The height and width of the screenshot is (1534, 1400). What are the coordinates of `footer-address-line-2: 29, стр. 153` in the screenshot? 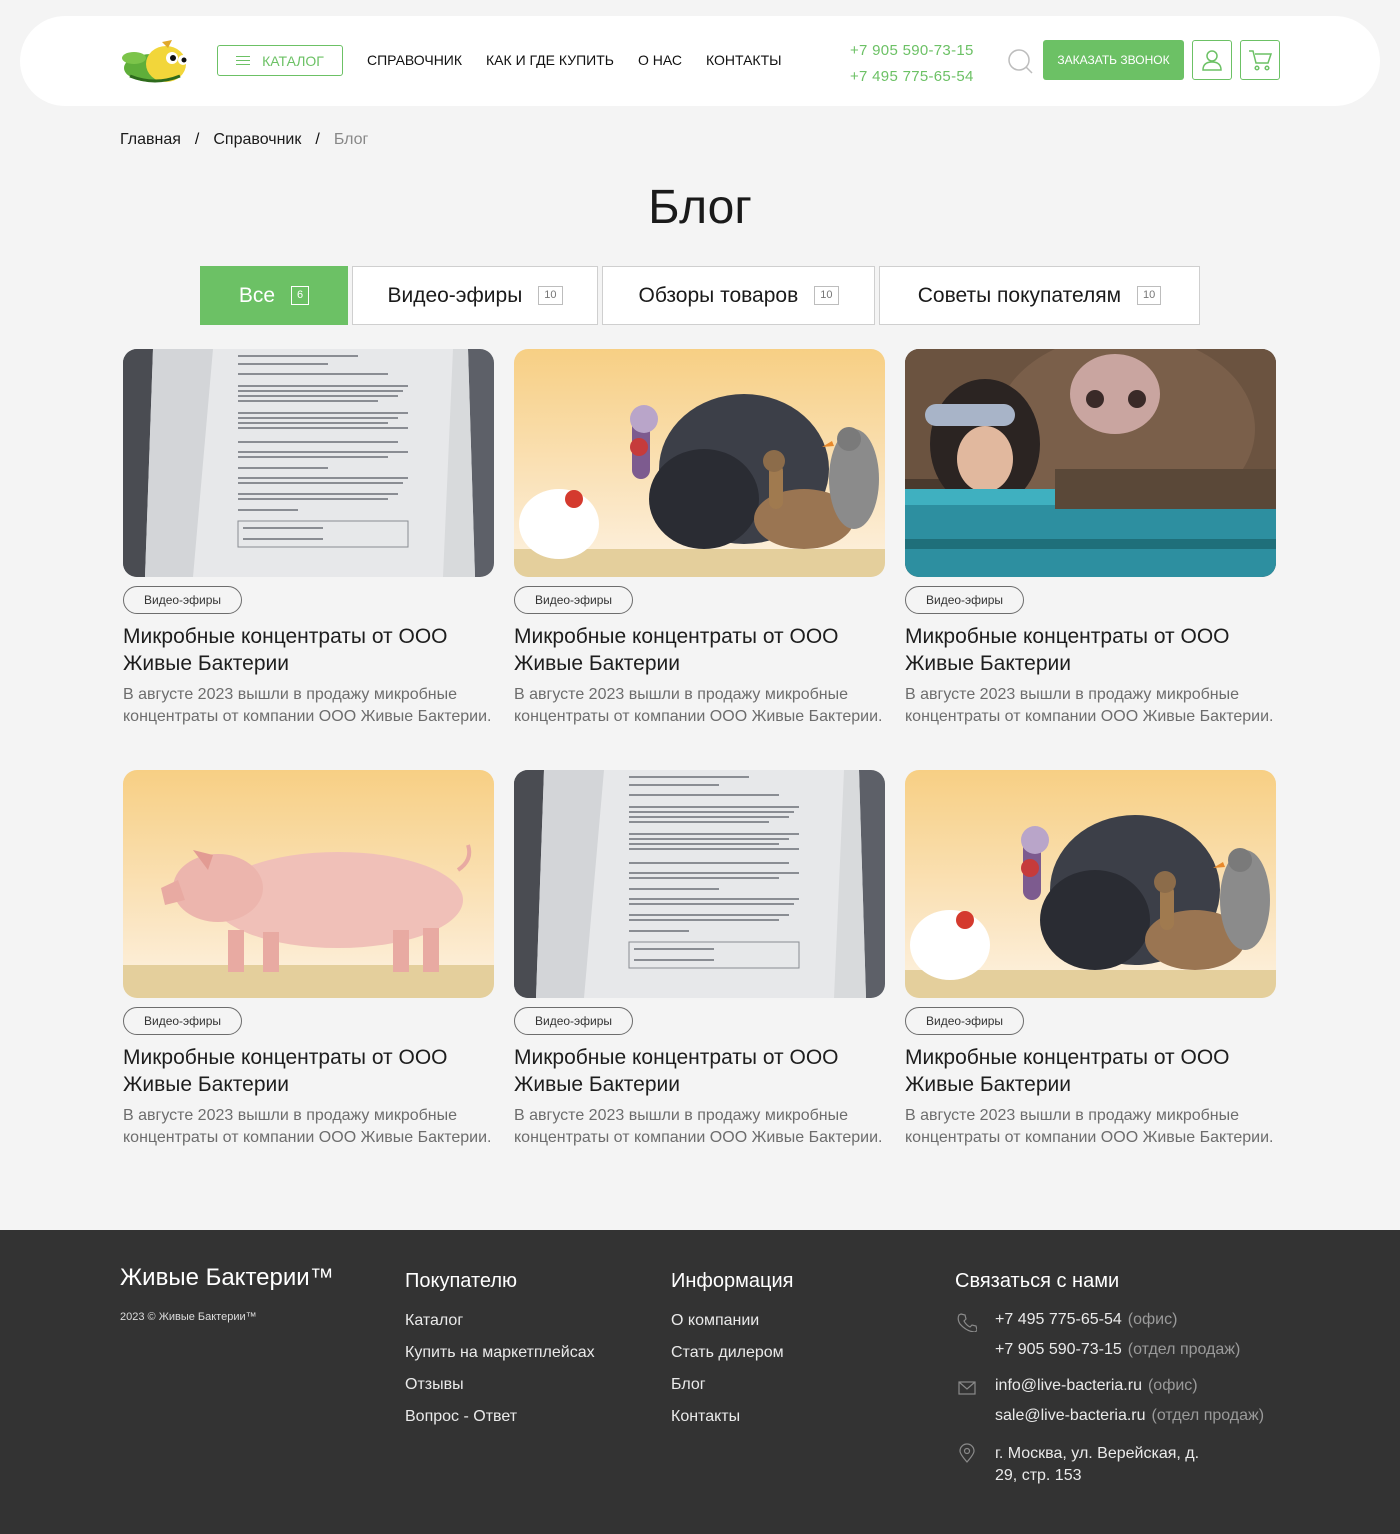 It's located at (1038, 1475).